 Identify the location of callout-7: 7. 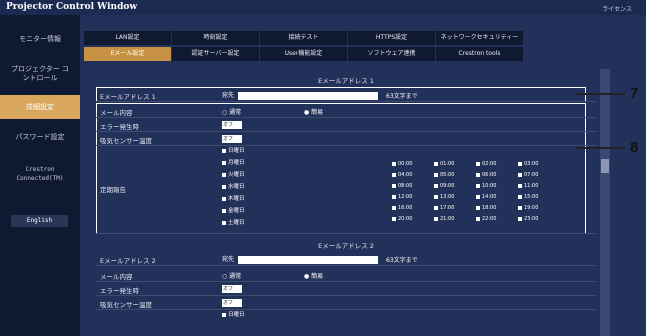
(634, 93).